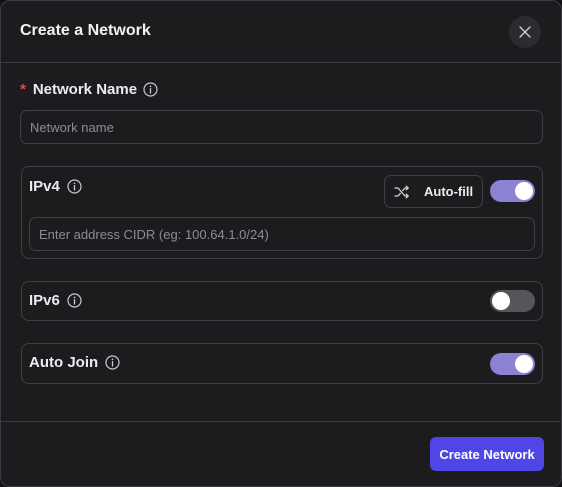  Describe the element at coordinates (512, 301) in the screenshot. I see `ipv6-toggle` at that location.